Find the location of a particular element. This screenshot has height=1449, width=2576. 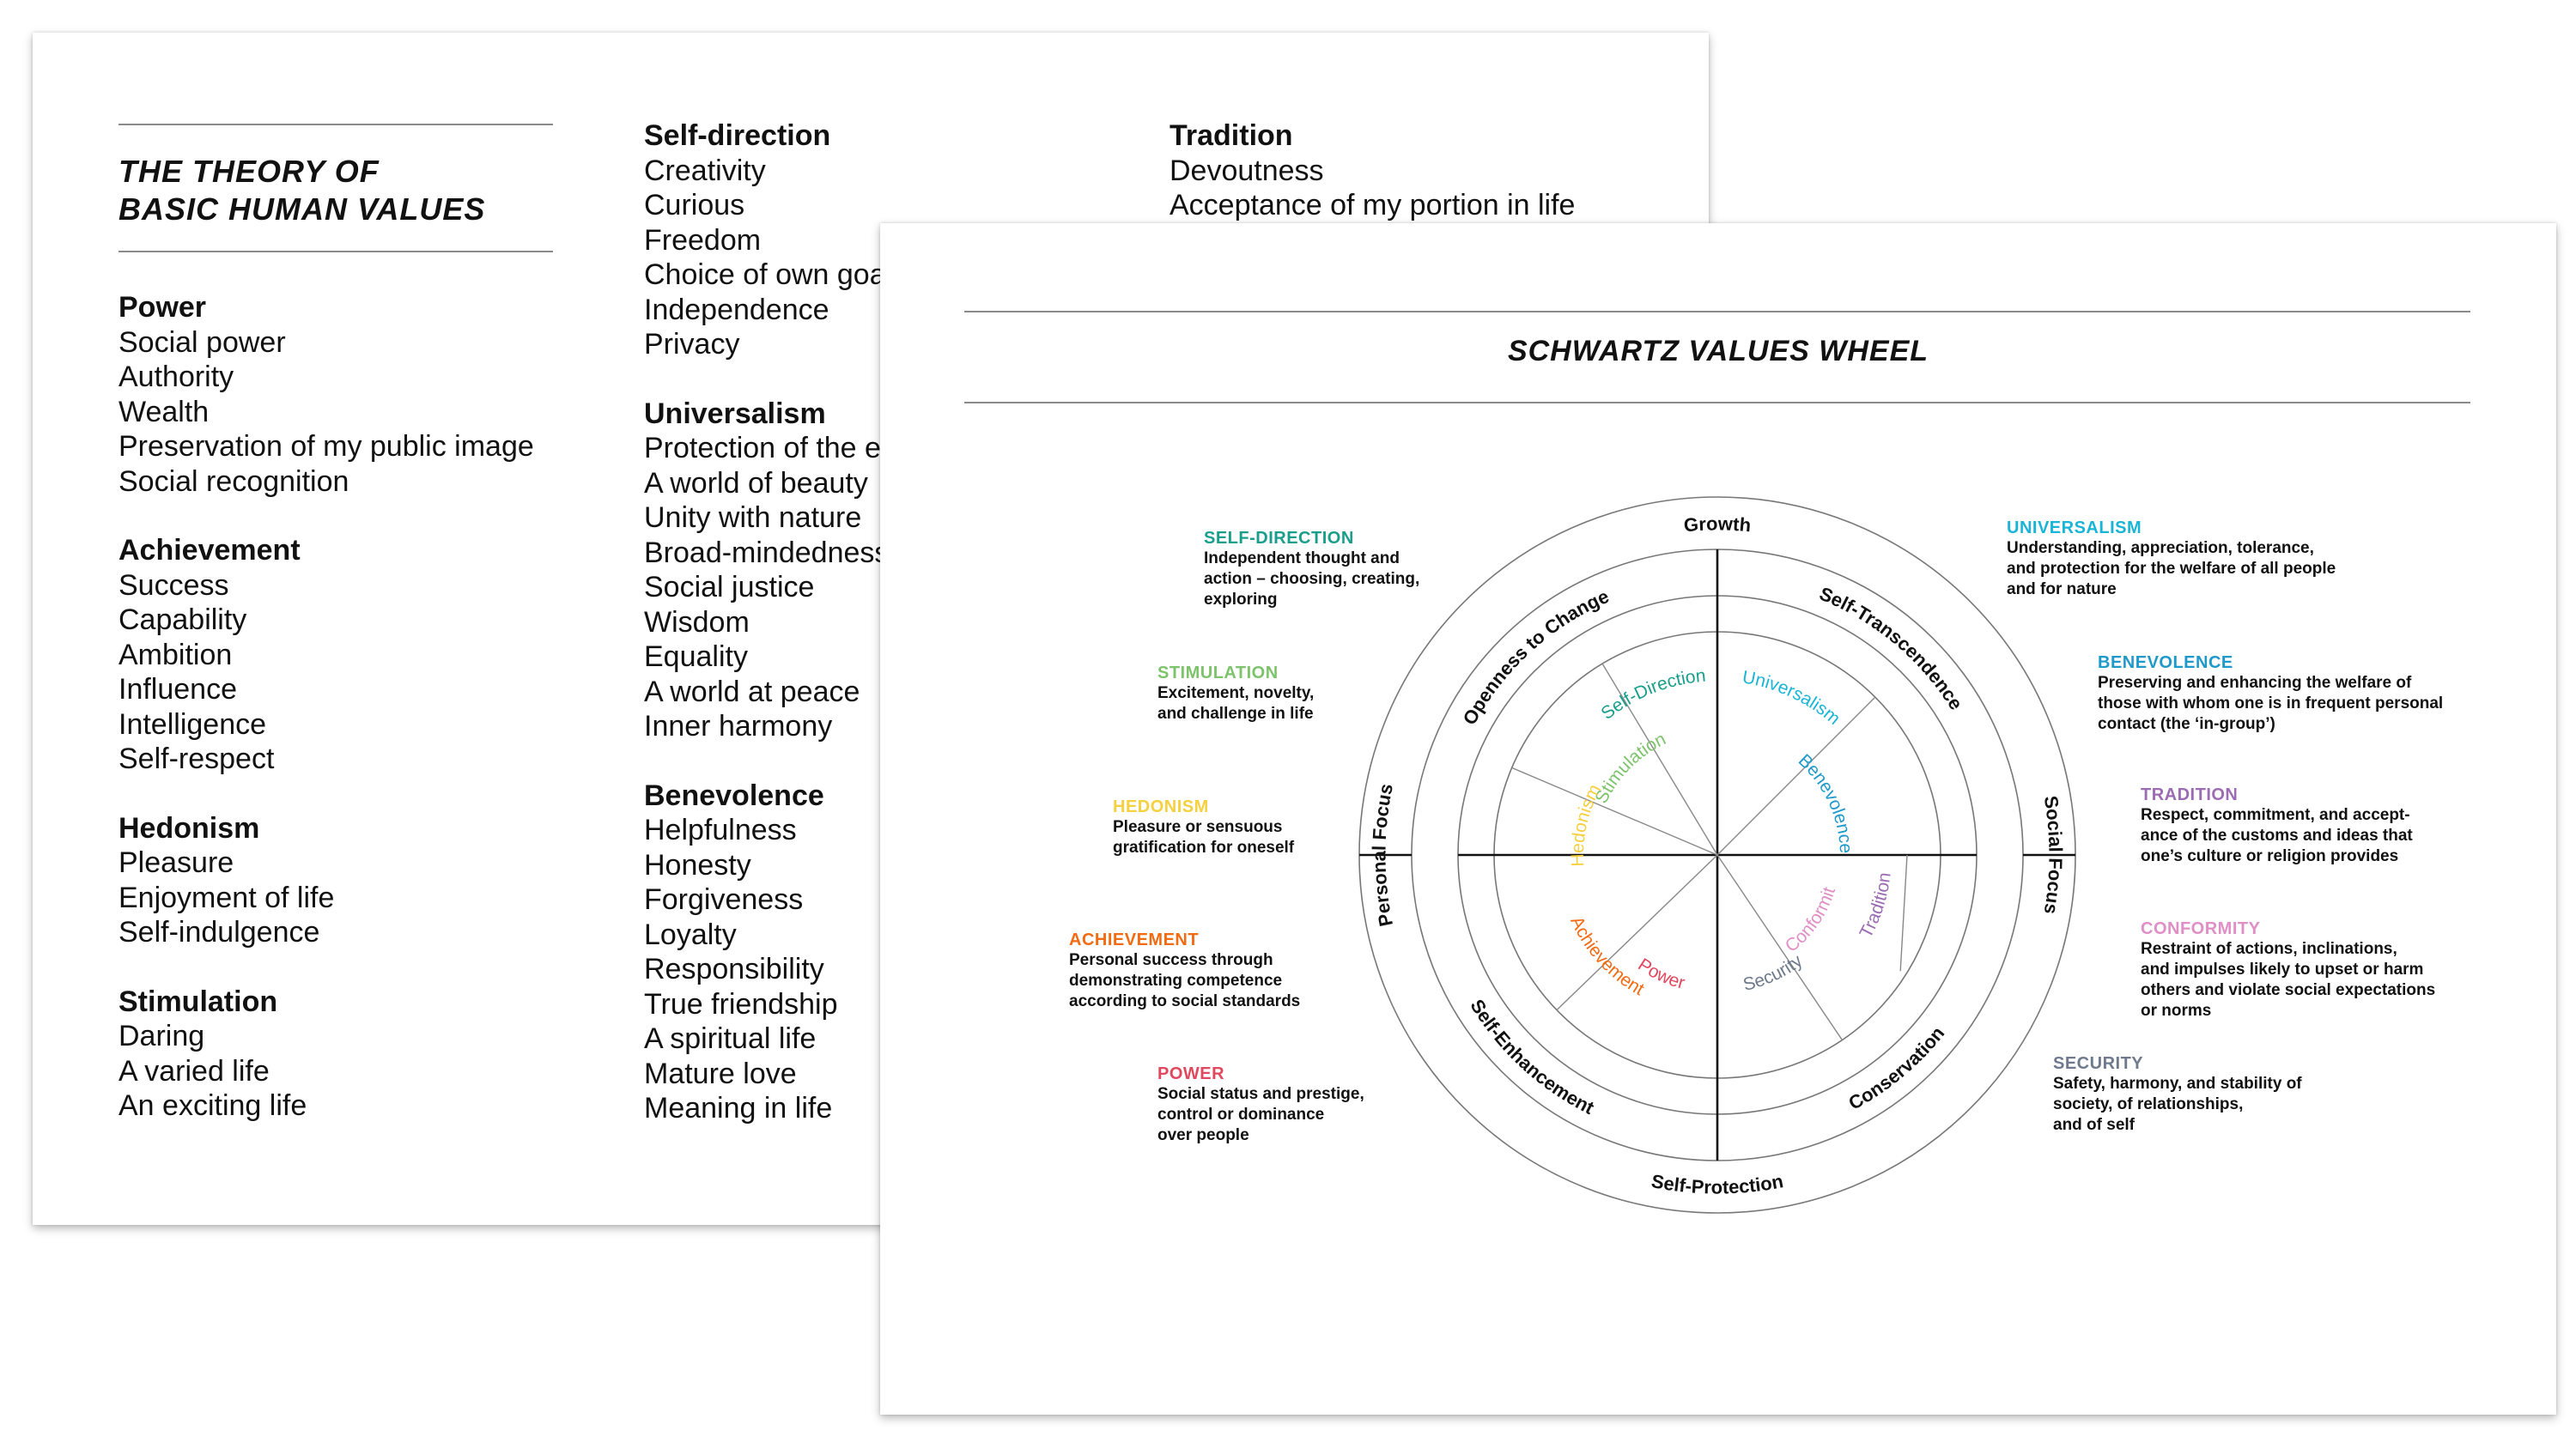

outer-label-self-protection: Self-Protection is located at coordinates (1716, 1183).